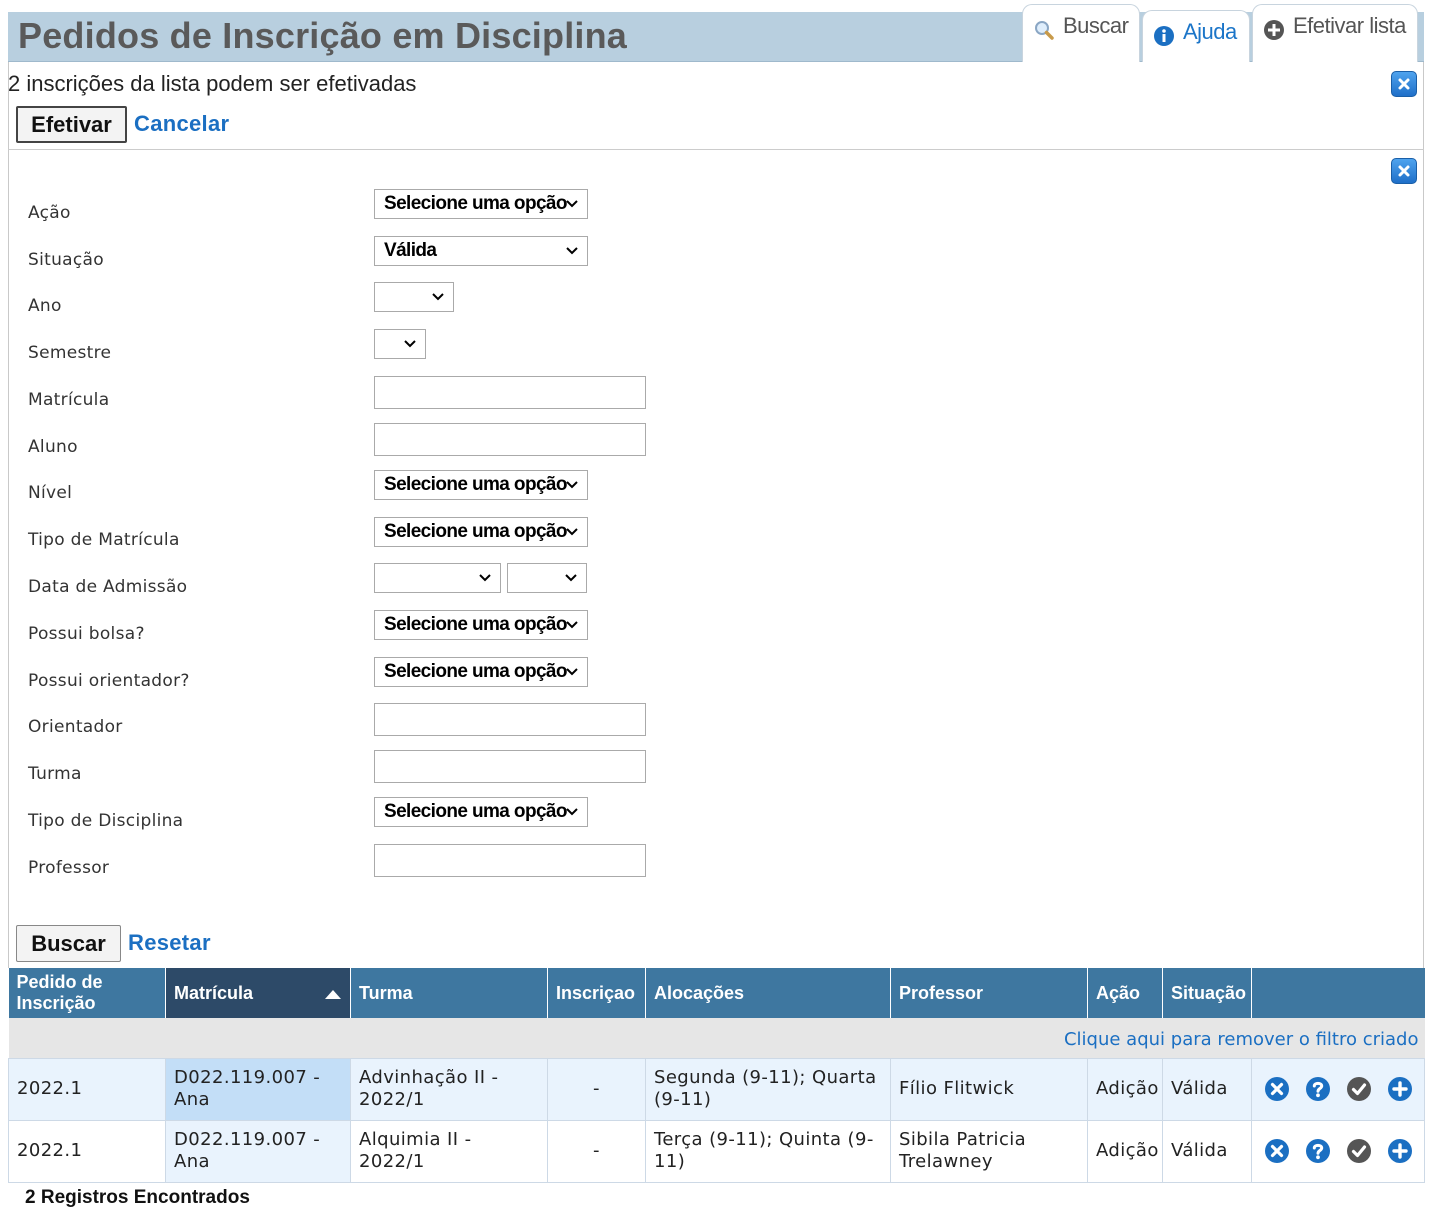  Describe the element at coordinates (71, 124) in the screenshot. I see `efetivar-button: Efetivar` at that location.